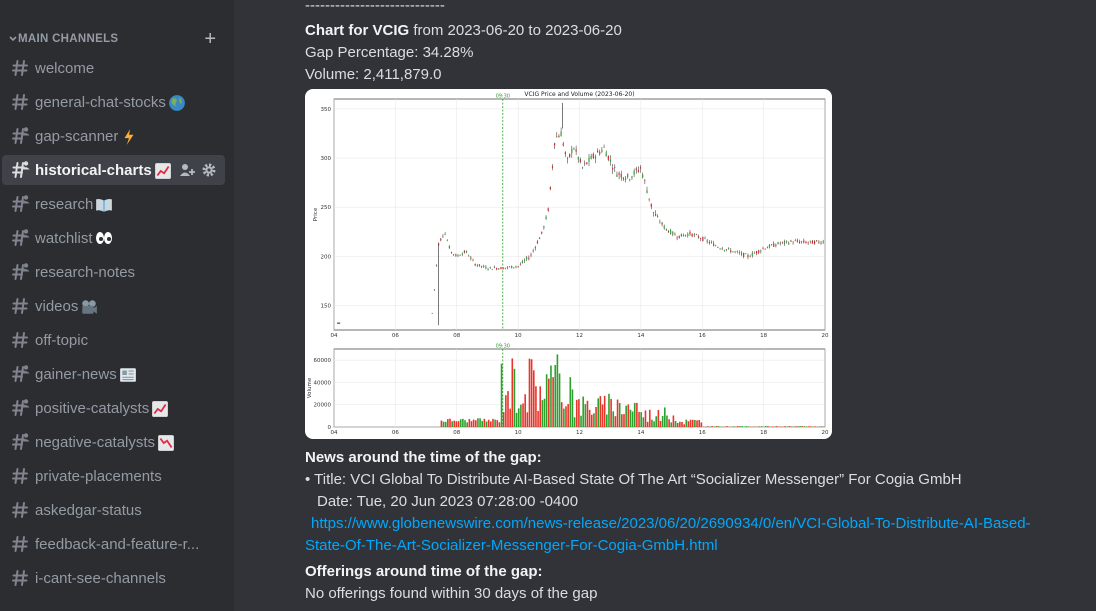  Describe the element at coordinates (113, 136) in the screenshot. I see `sidebar-item-gap-scanner: gap-scanner` at that location.